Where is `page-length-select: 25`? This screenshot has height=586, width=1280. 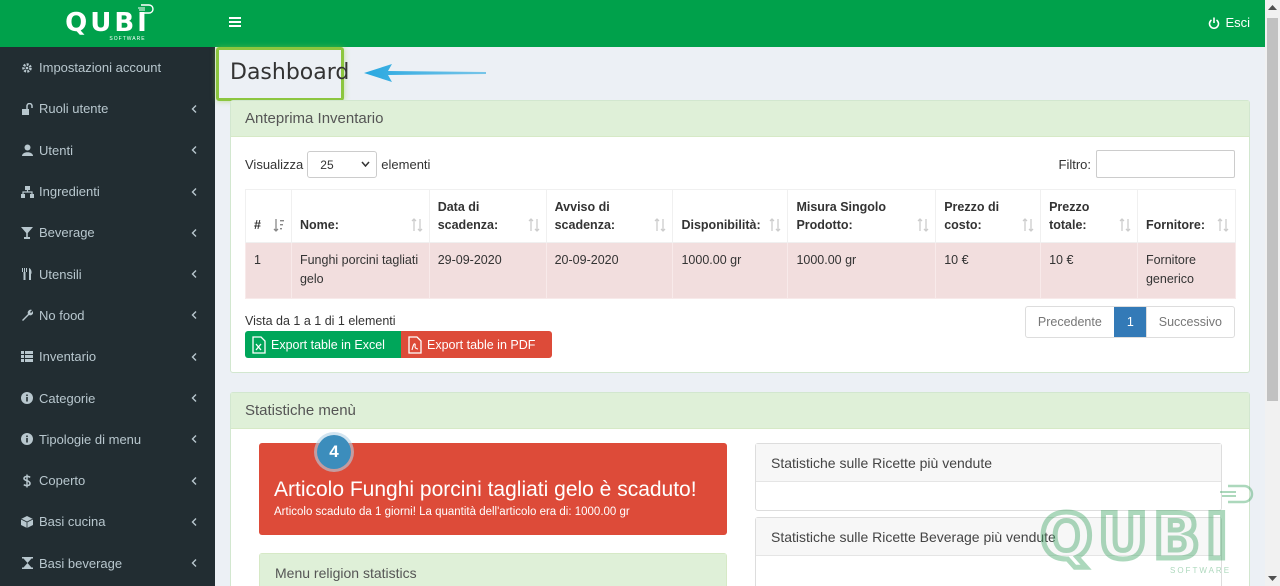
page-length-select: 25 is located at coordinates (342, 164).